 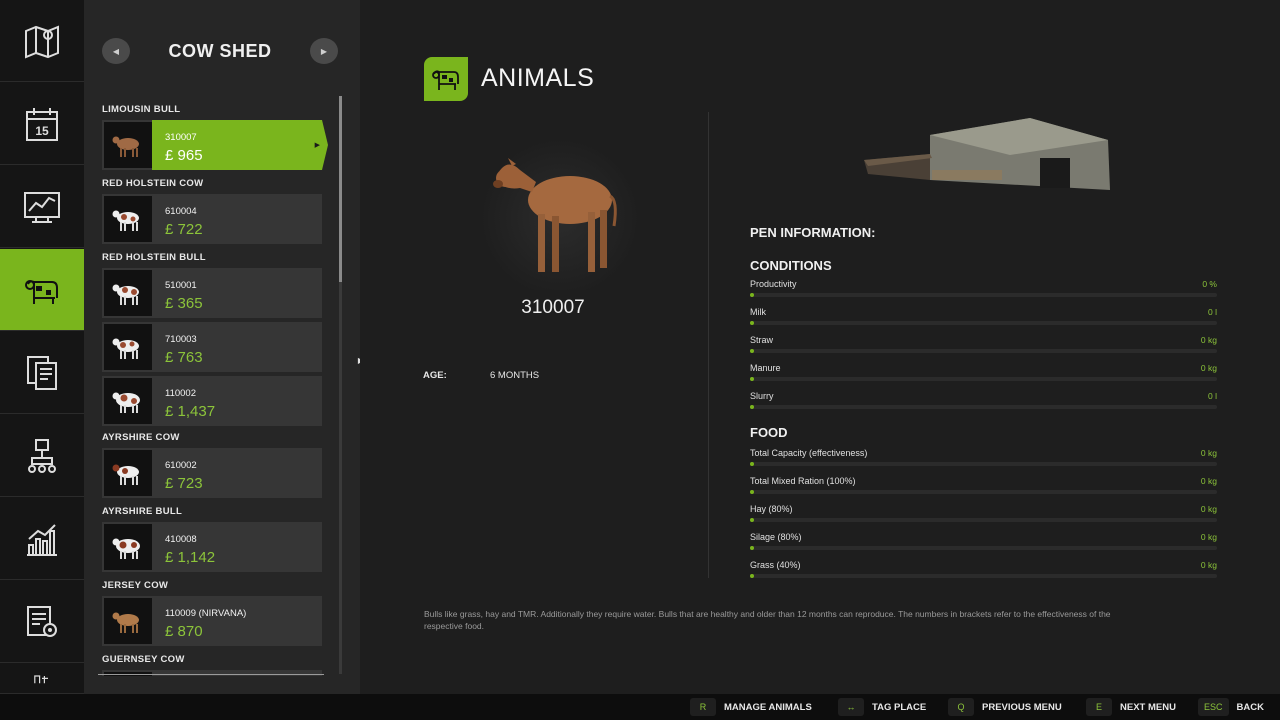 I want to click on animal-info: 610004 £ 722, so click(x=237, y=219).